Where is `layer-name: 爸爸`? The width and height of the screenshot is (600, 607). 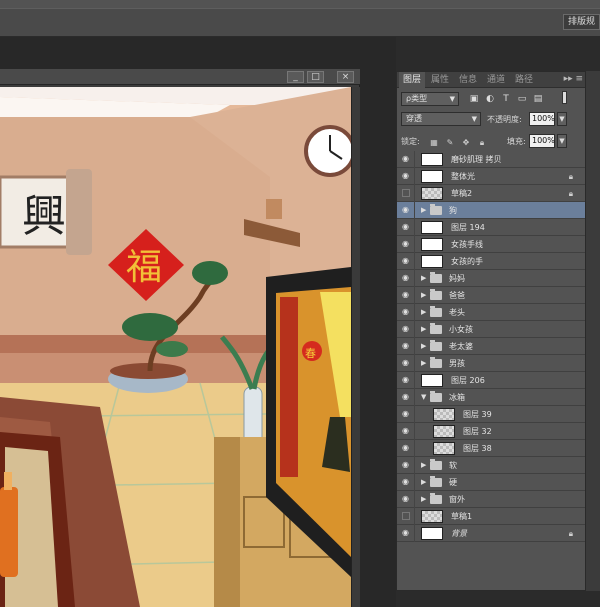
layer-name: 爸爸 is located at coordinates (457, 295).